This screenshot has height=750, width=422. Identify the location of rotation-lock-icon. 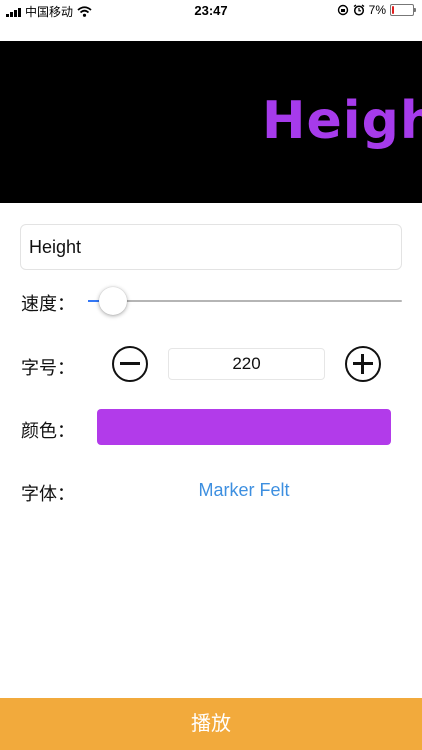
(342, 10).